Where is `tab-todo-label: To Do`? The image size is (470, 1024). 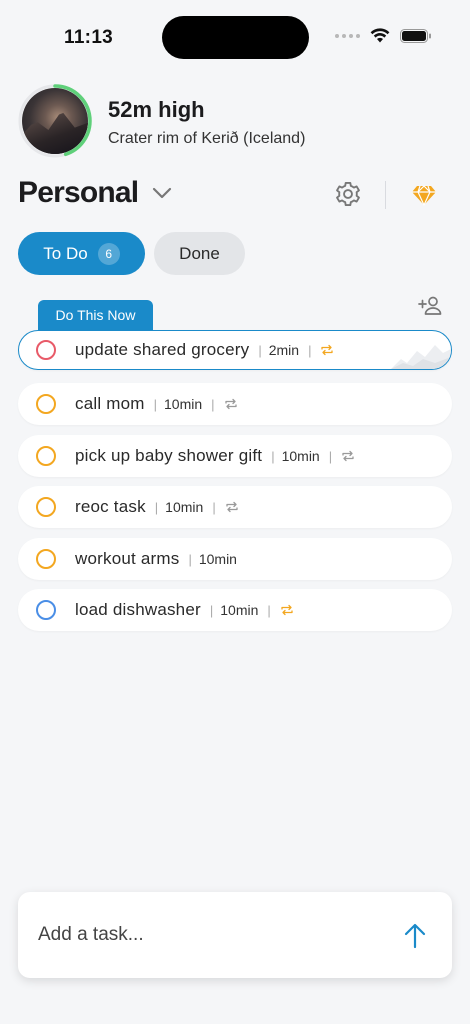 tab-todo-label: To Do is located at coordinates (65, 253).